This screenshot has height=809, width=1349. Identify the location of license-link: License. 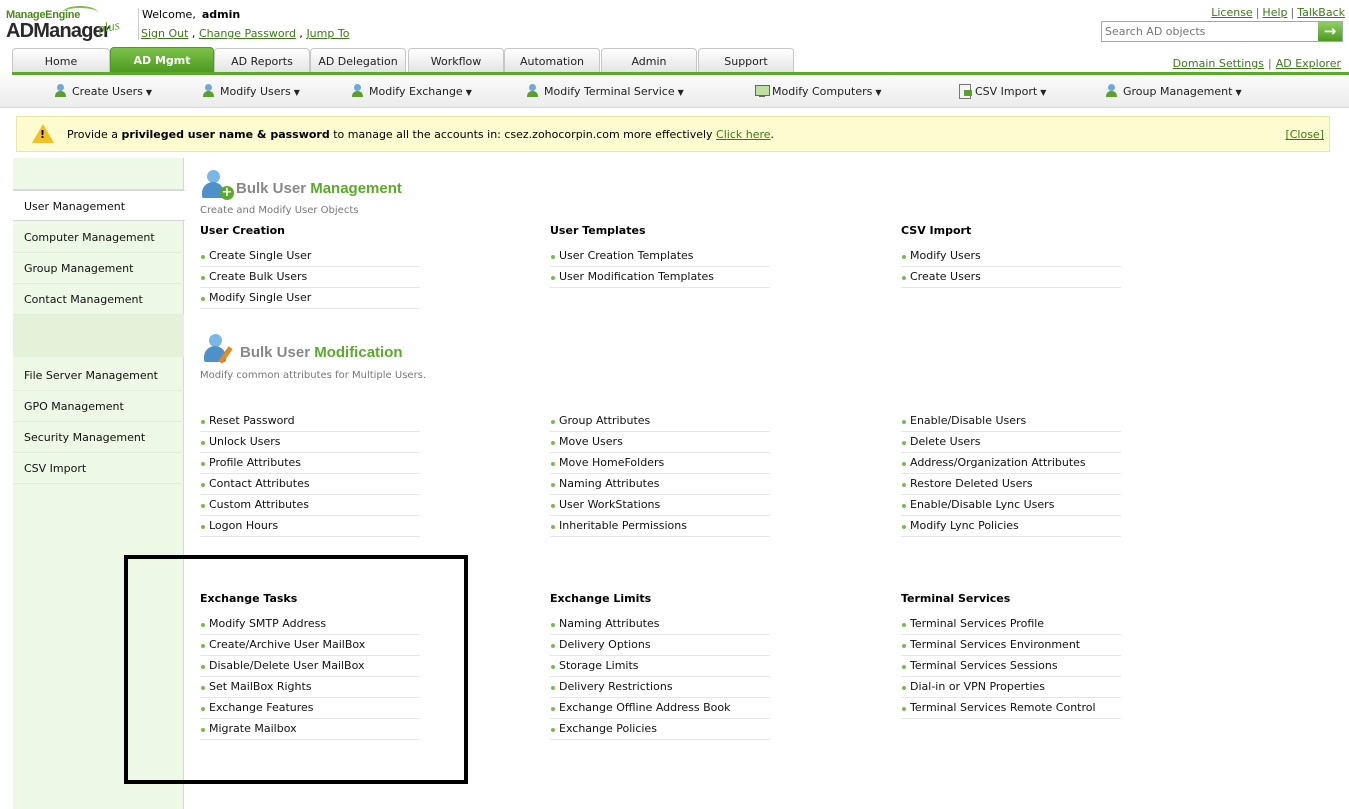
(1231, 12).